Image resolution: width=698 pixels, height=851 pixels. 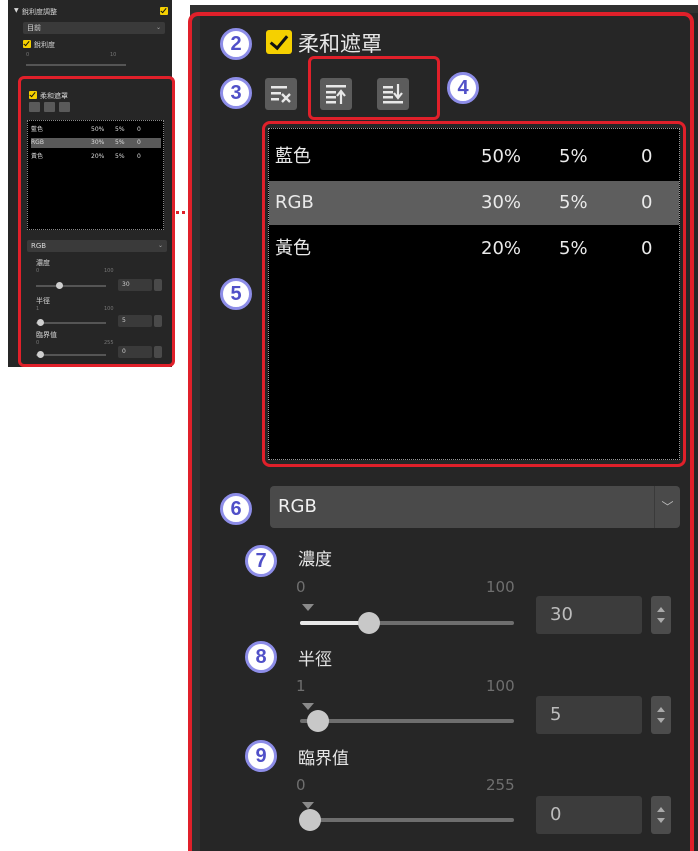 What do you see at coordinates (44, 45) in the screenshot?
I see `sharpness-label: 銳利度` at bounding box center [44, 45].